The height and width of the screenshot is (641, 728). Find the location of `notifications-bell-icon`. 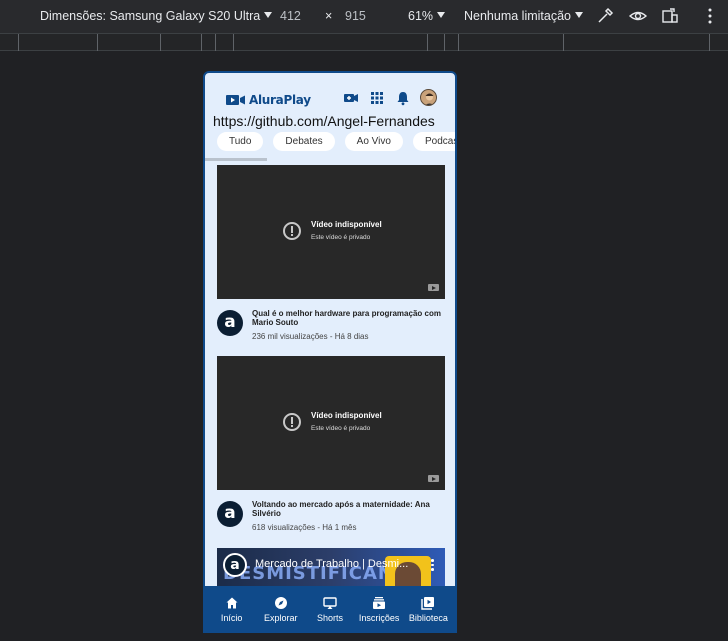

notifications-bell-icon is located at coordinates (403, 98).